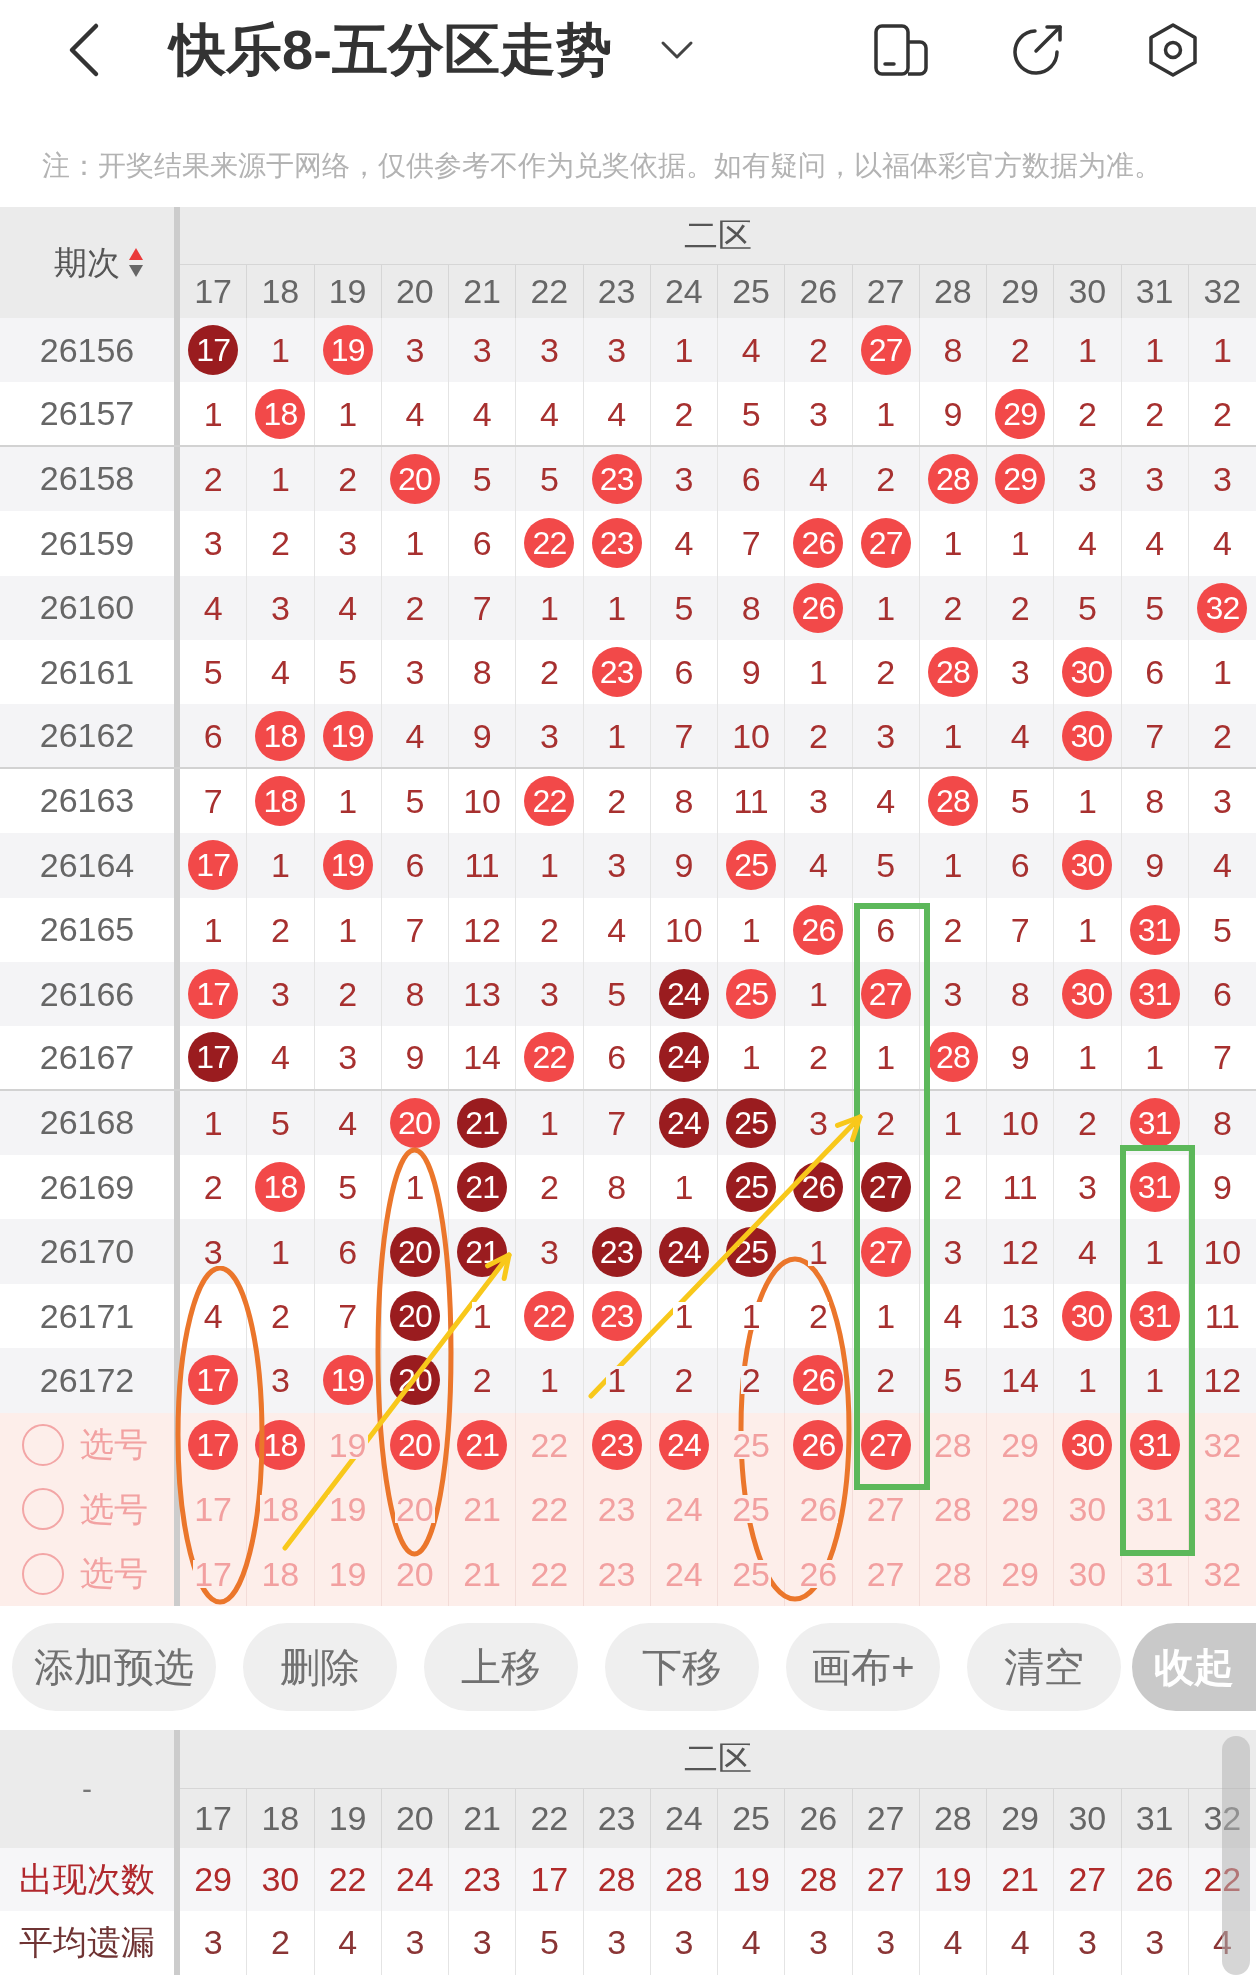  What do you see at coordinates (347, 1509) in the screenshot?
I see `number-option: 19` at bounding box center [347, 1509].